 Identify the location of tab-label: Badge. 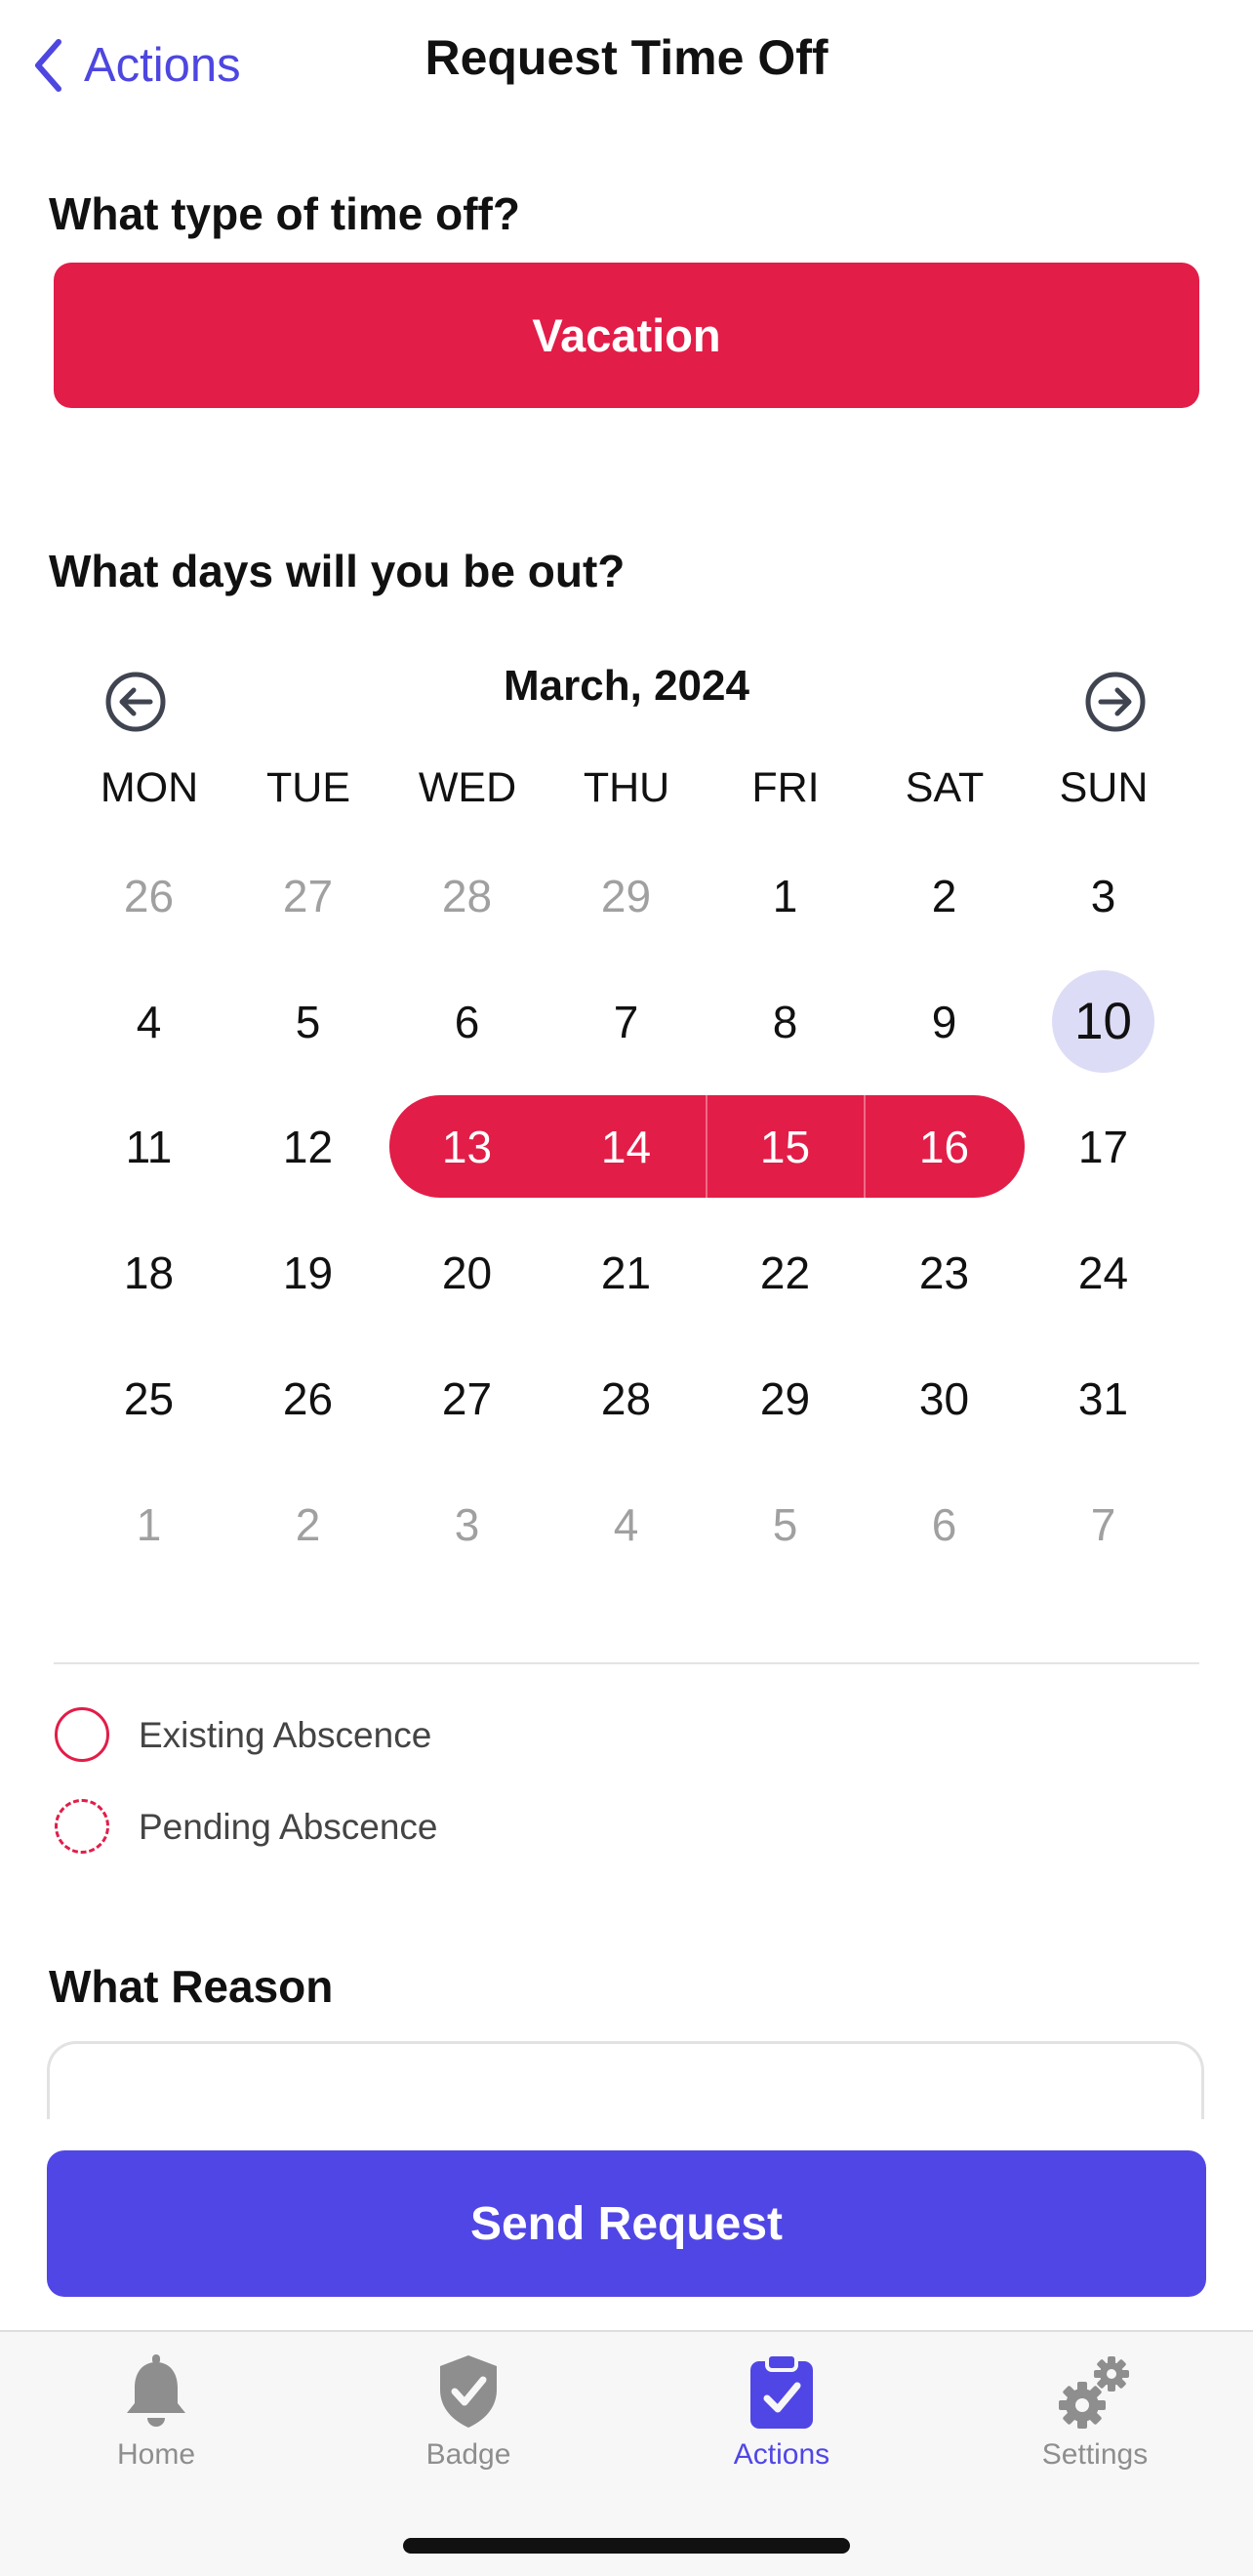
(468, 2454).